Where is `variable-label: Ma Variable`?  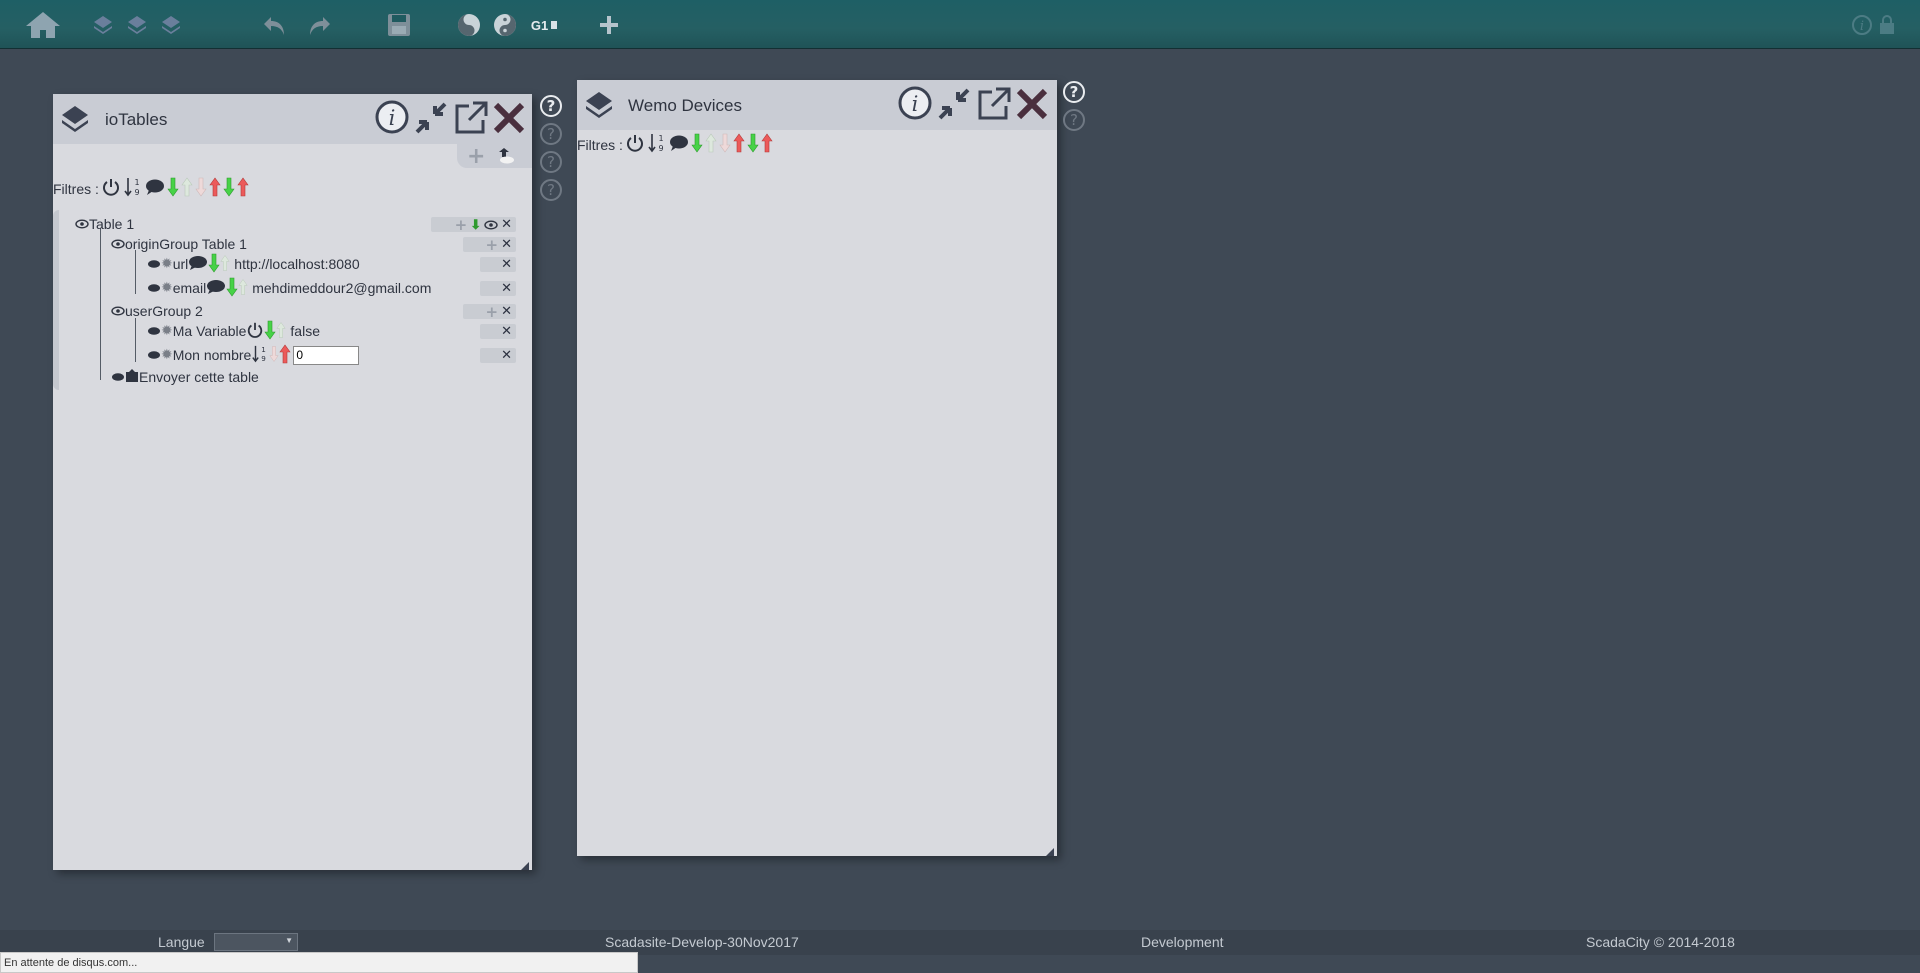
variable-label: Ma Variable is located at coordinates (209, 331).